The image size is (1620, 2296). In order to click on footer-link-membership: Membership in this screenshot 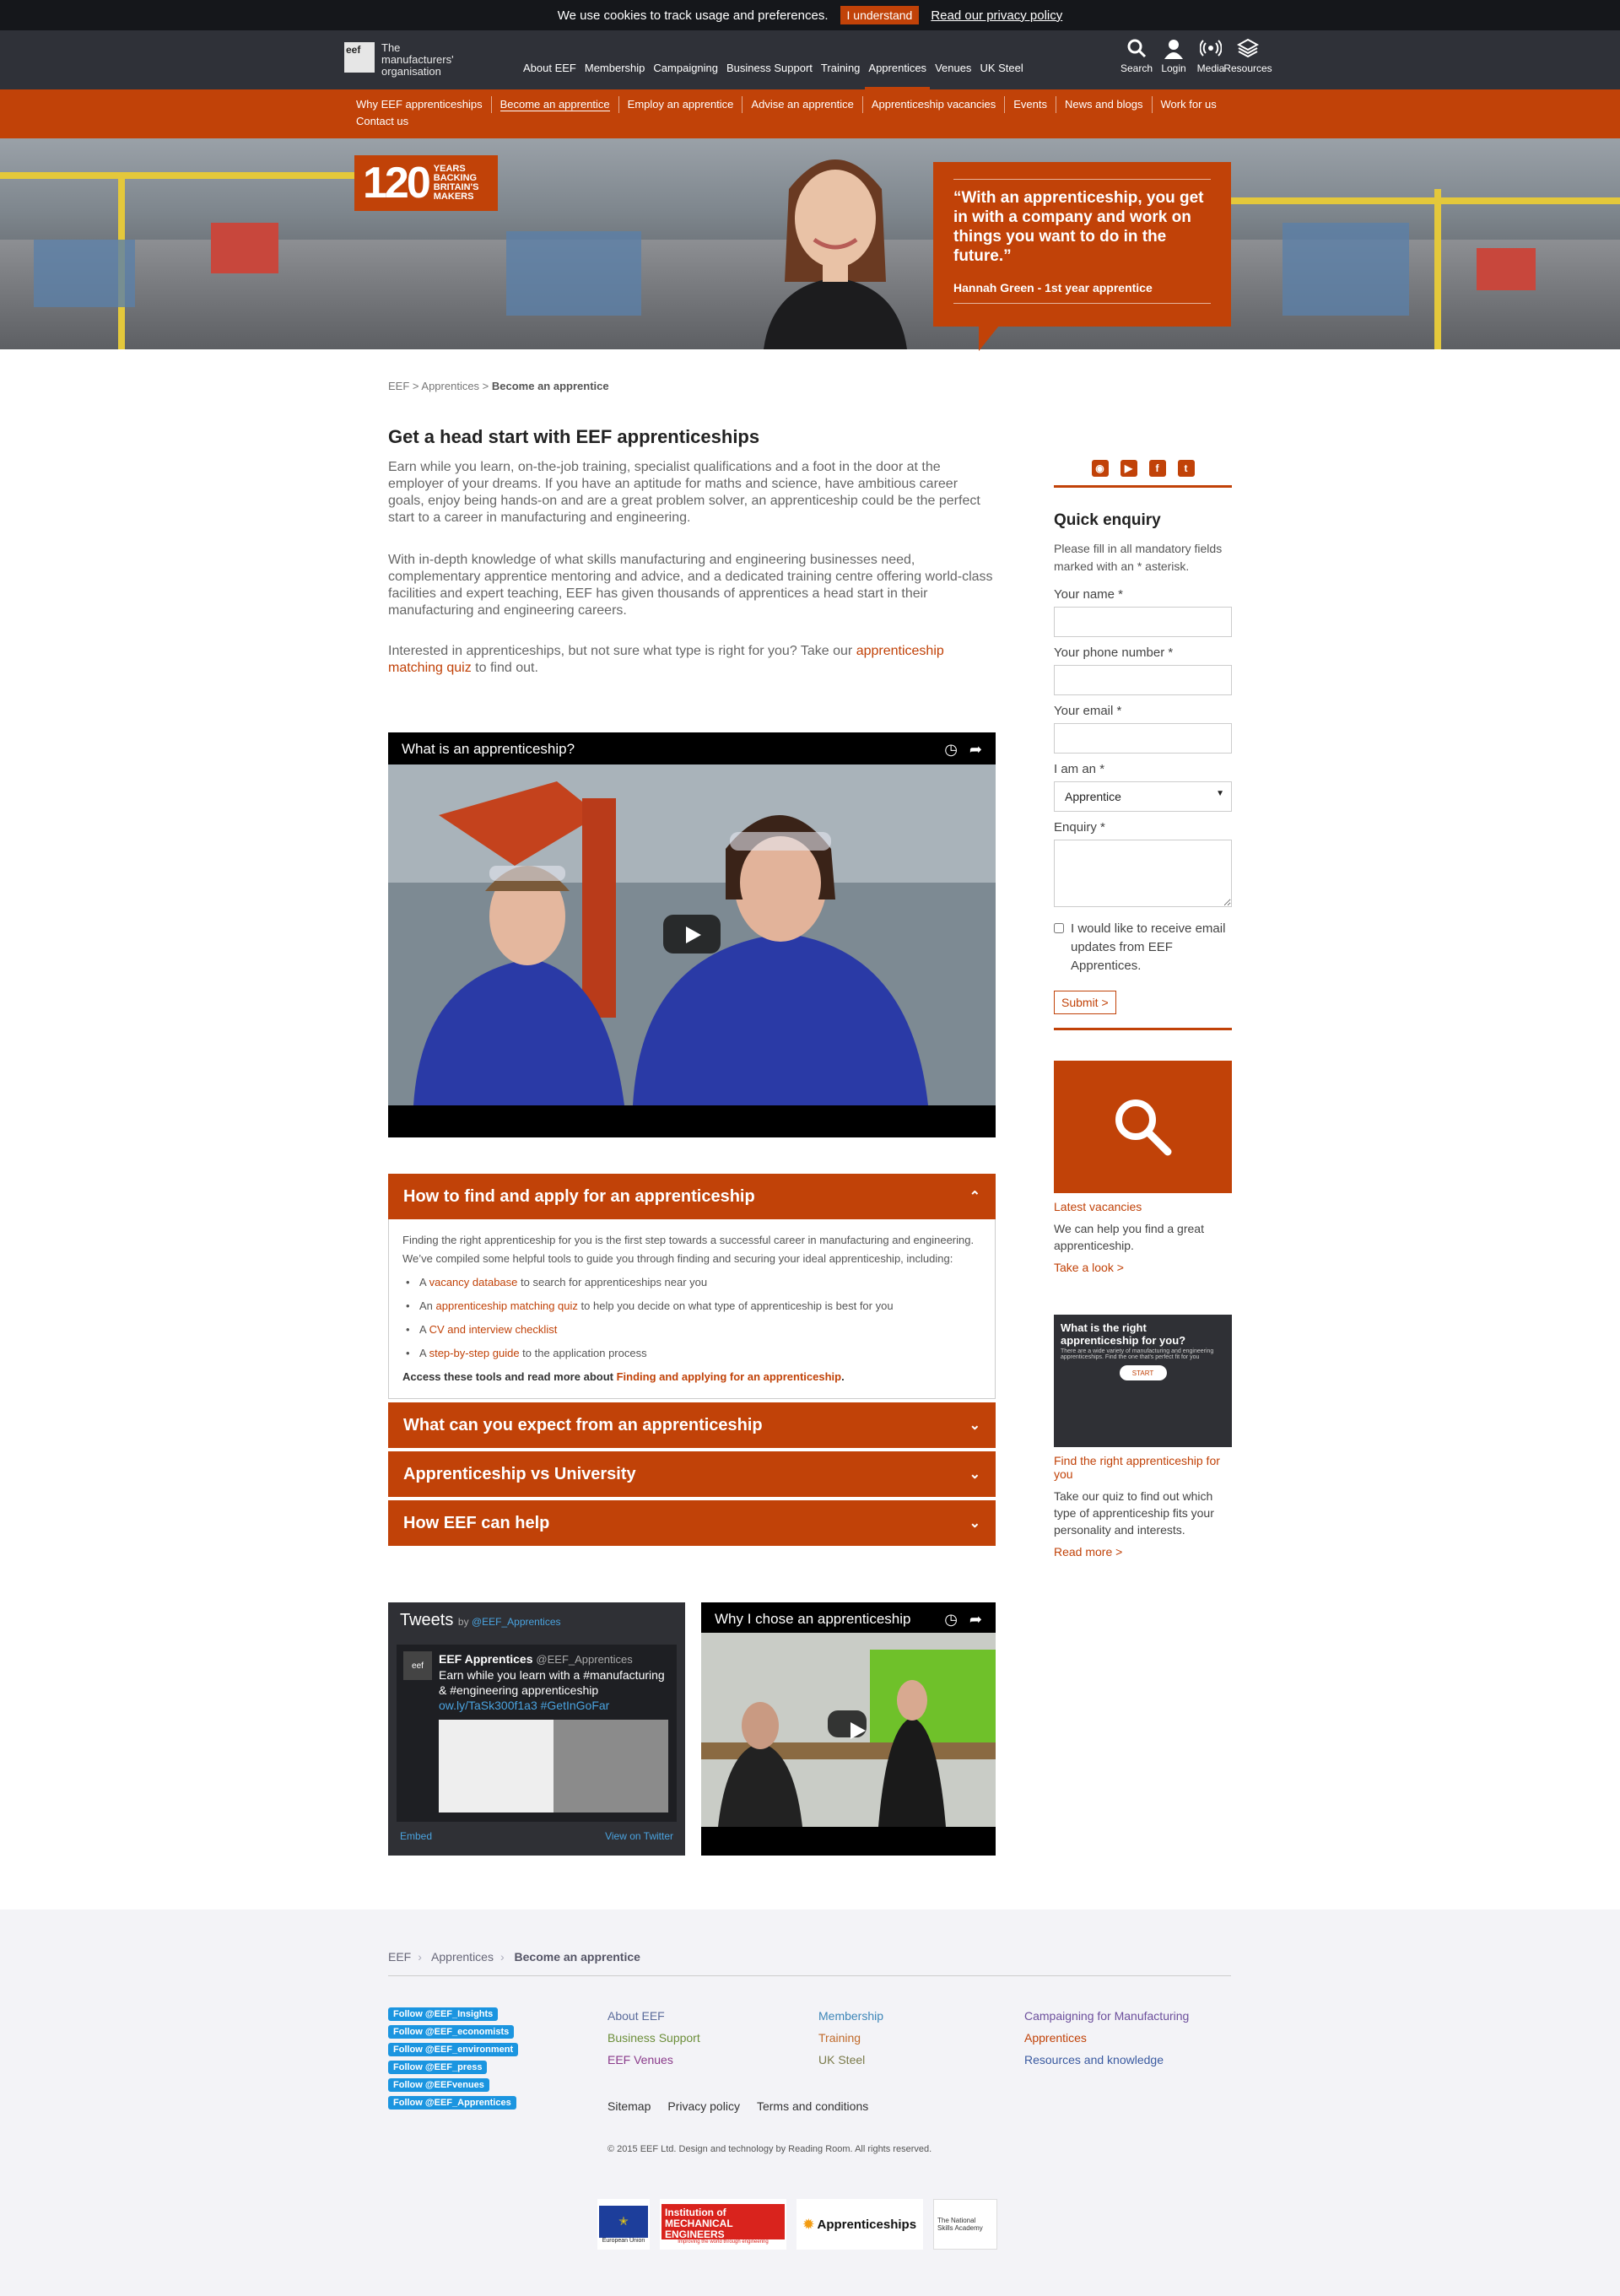, I will do `click(921, 2016)`.